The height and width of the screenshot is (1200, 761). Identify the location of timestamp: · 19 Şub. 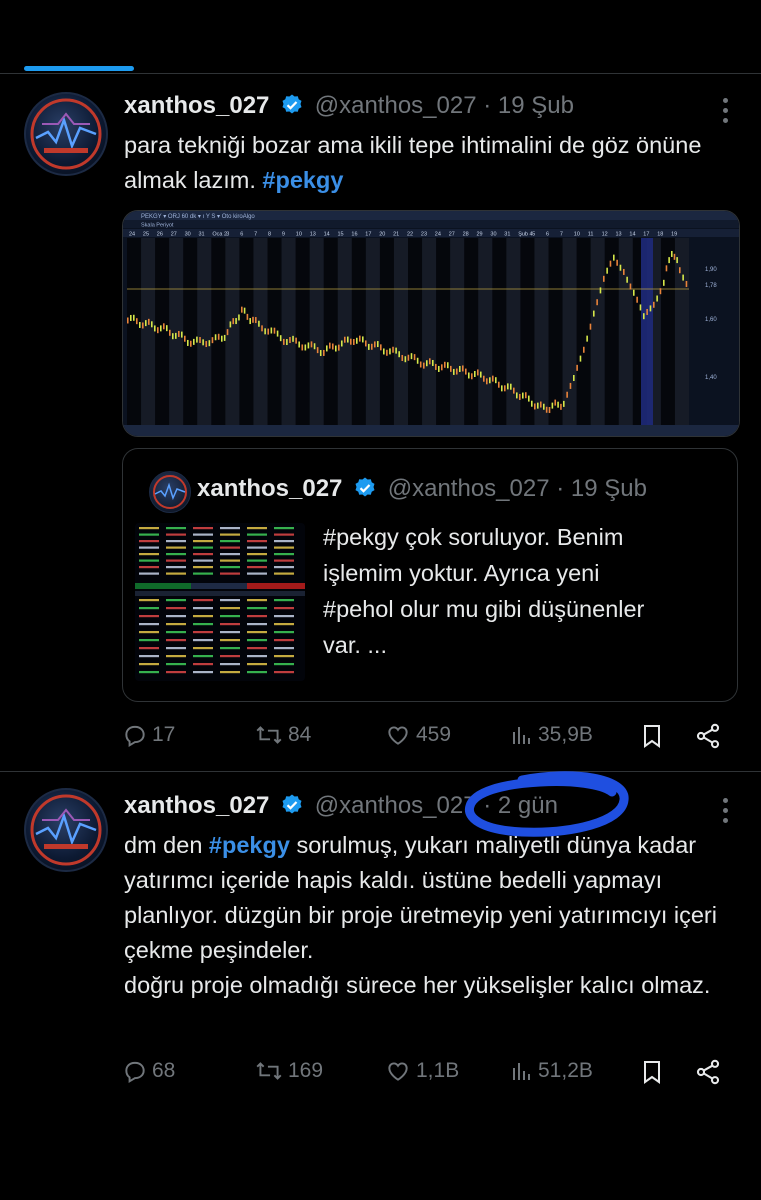
(528, 105).